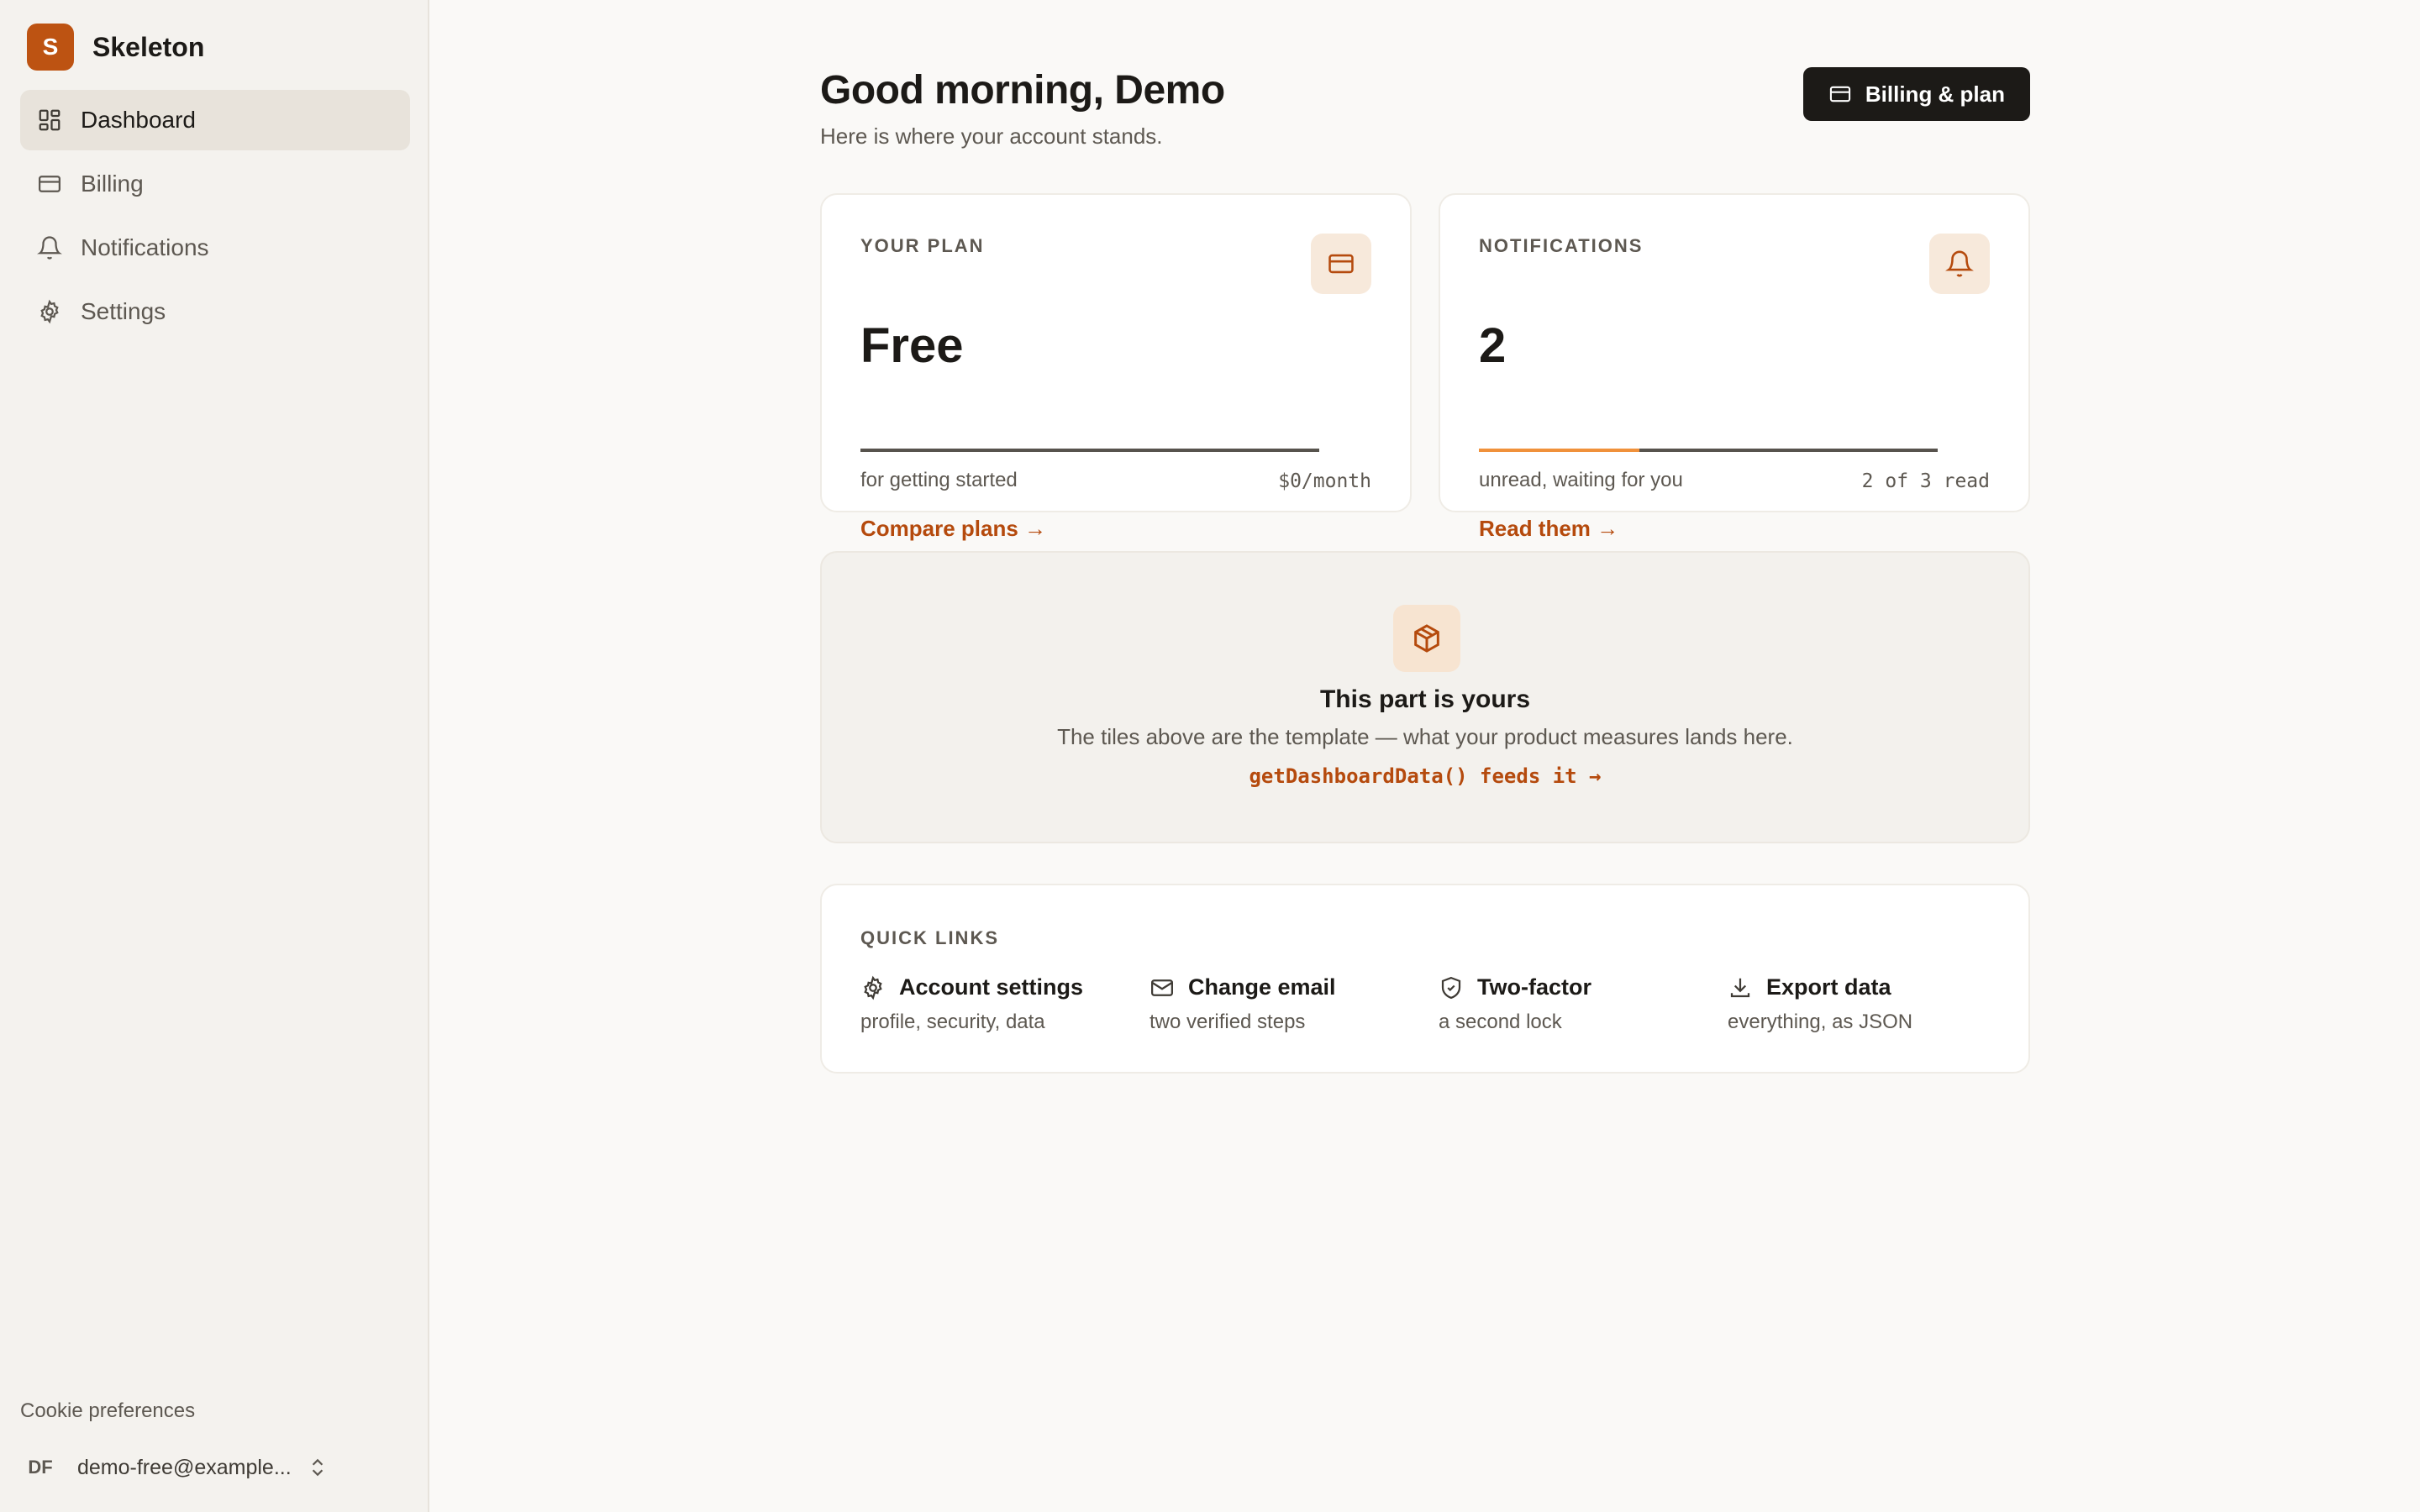  Describe the element at coordinates (1740, 987) in the screenshot. I see `download-icon` at that location.